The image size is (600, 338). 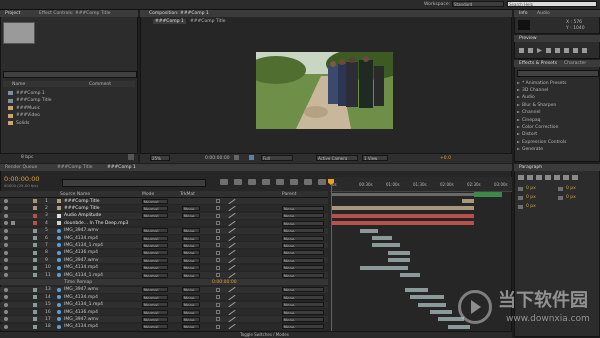 I want to click on effects-category: Color Correction, so click(x=557, y=127).